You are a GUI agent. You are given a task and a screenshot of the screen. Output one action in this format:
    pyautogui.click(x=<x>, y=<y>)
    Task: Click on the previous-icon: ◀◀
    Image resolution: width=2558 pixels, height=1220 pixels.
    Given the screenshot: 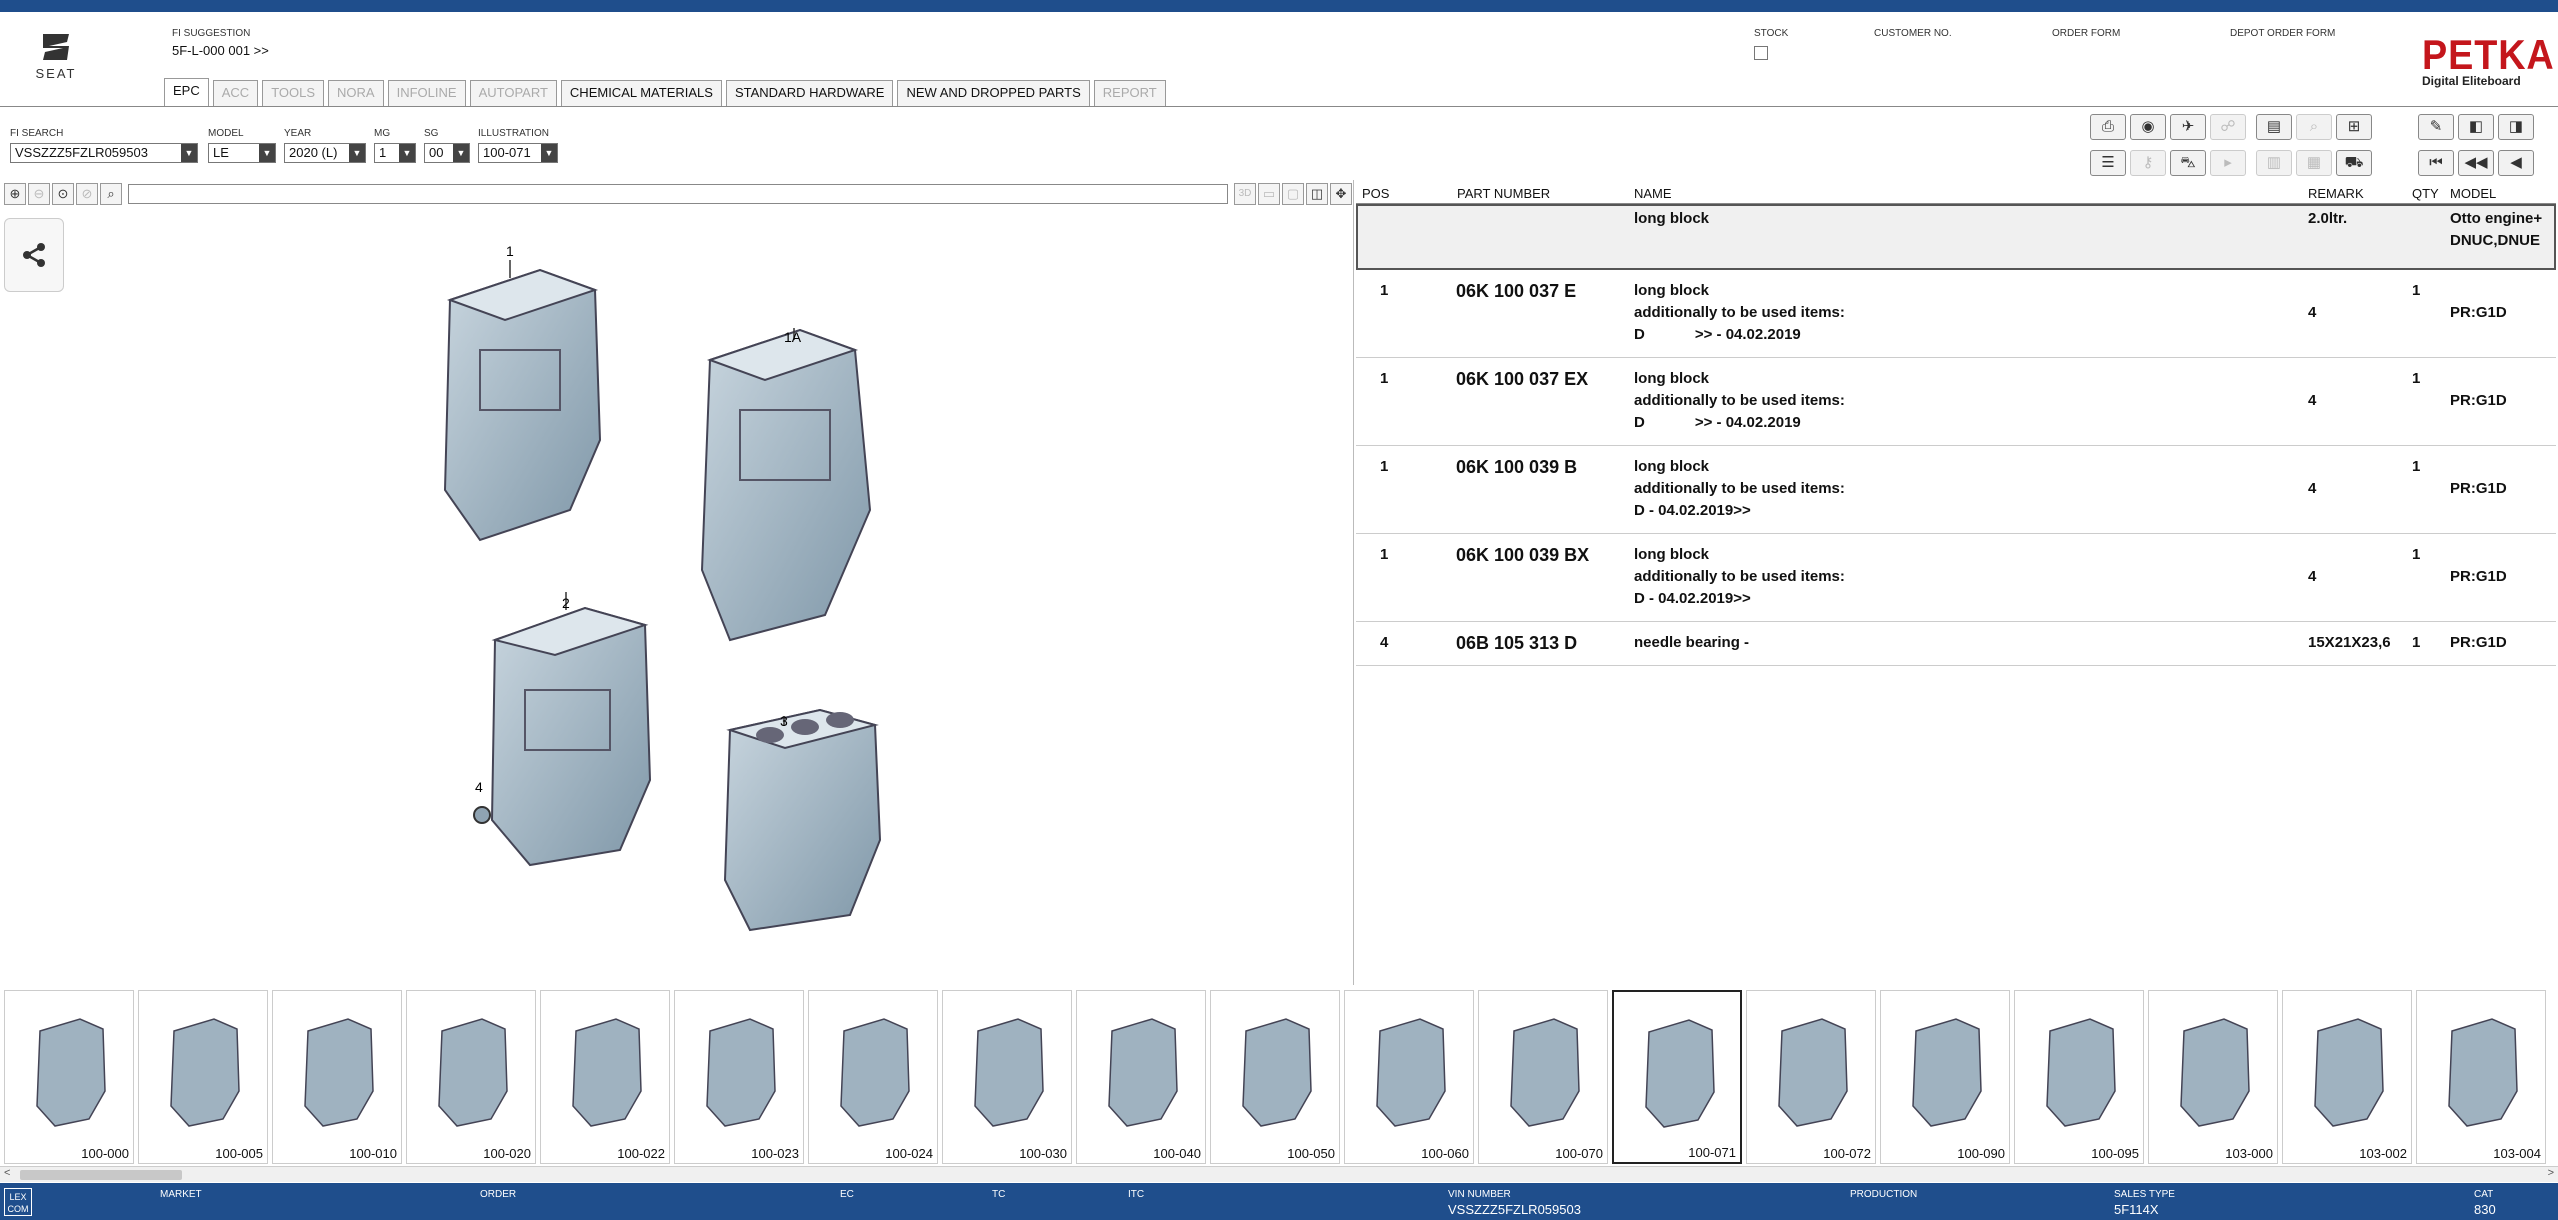 What is the action you would take?
    pyautogui.click(x=2476, y=163)
    